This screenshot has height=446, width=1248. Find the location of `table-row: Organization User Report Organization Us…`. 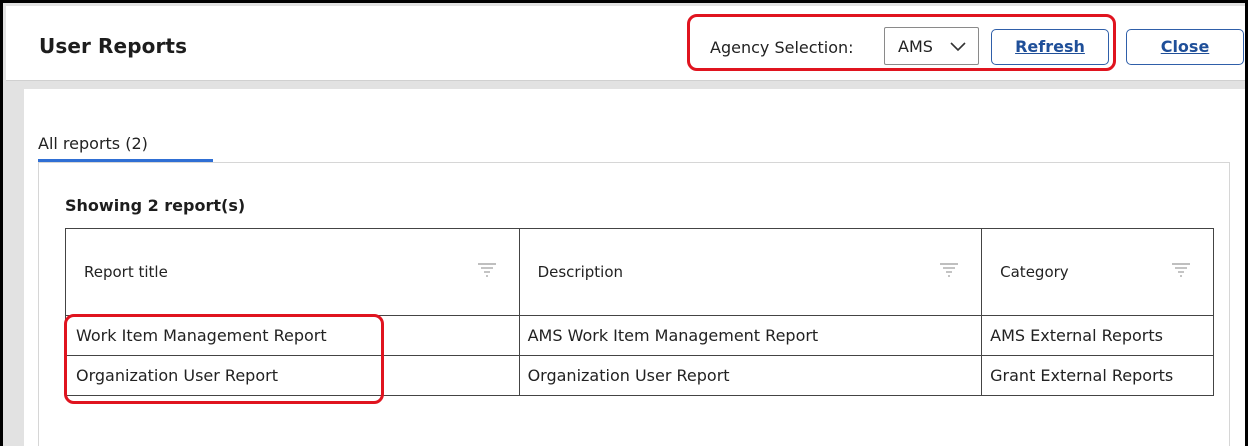

table-row: Organization User Report Organization Us… is located at coordinates (639, 375).